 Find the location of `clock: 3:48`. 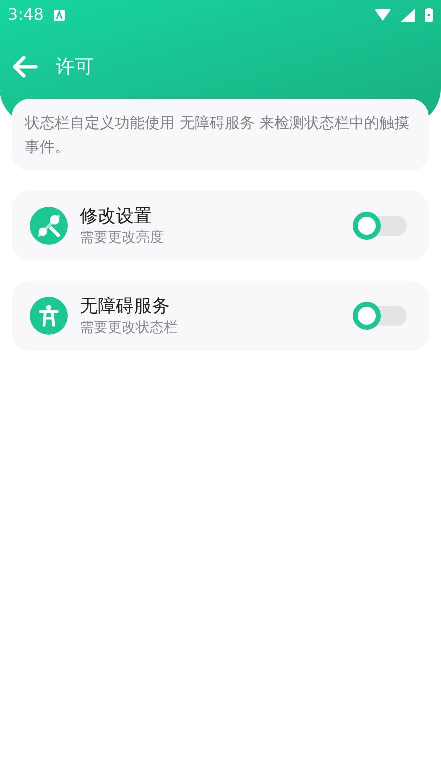

clock: 3:48 is located at coordinates (26, 15).